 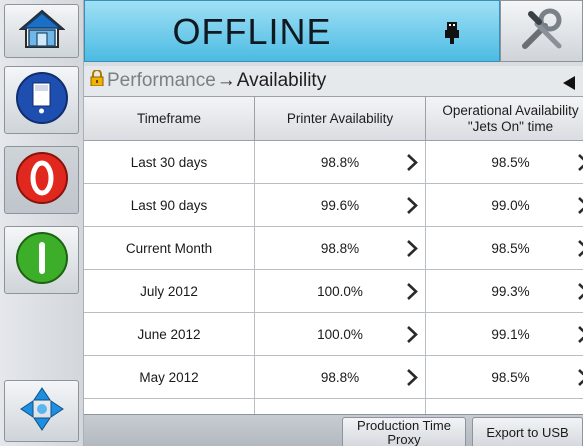 I want to click on navigation-button, so click(x=41, y=411).